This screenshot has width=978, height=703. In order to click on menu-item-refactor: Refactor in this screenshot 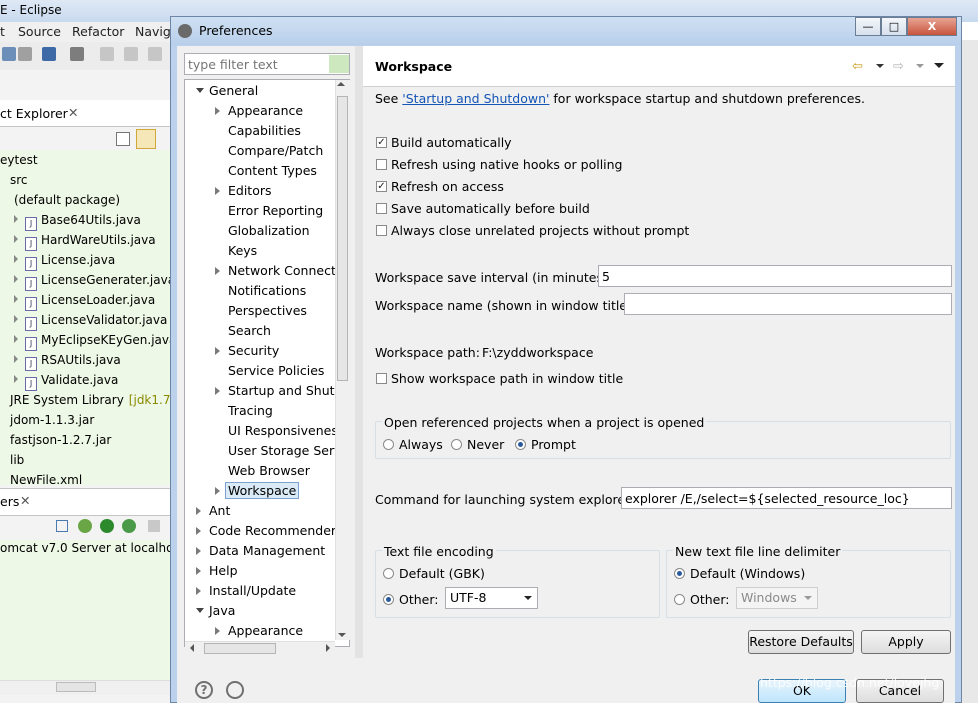, I will do `click(98, 31)`.